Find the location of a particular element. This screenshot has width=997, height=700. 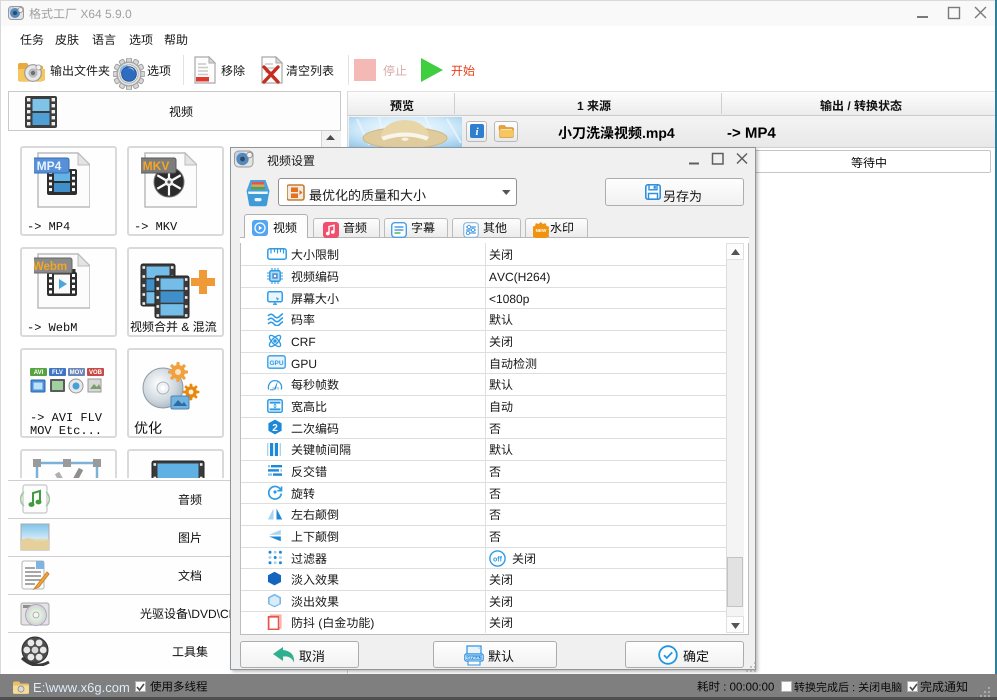

svg-text: 2 is located at coordinates (275, 428).